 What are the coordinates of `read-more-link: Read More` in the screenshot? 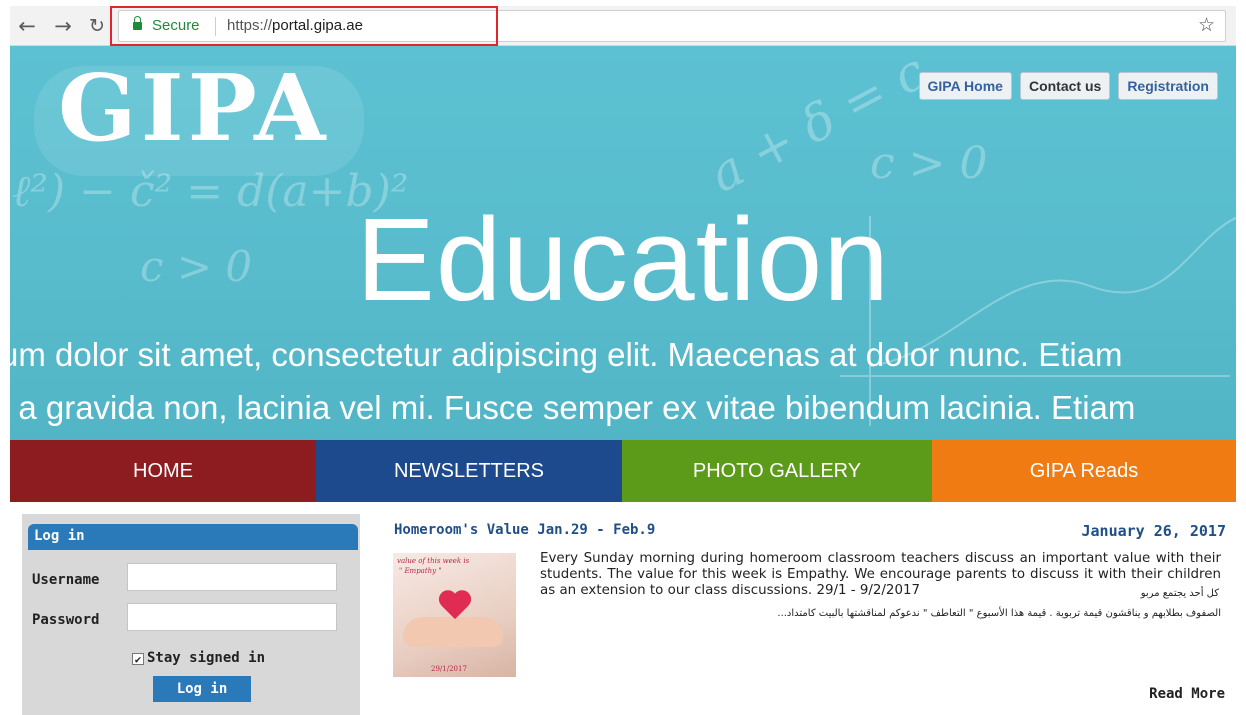 It's located at (1187, 694).